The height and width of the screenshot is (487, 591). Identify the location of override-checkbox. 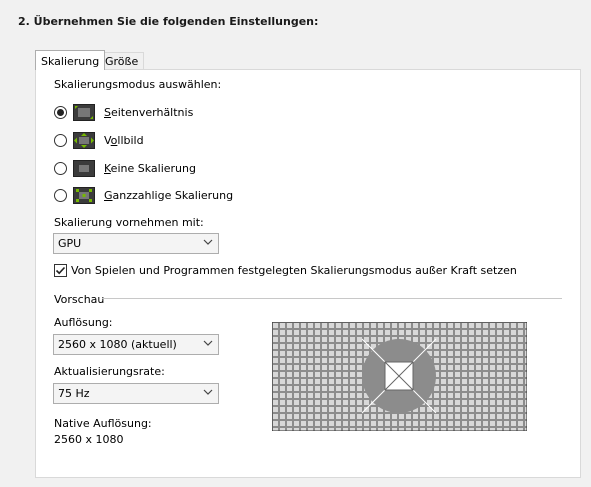
(60, 270).